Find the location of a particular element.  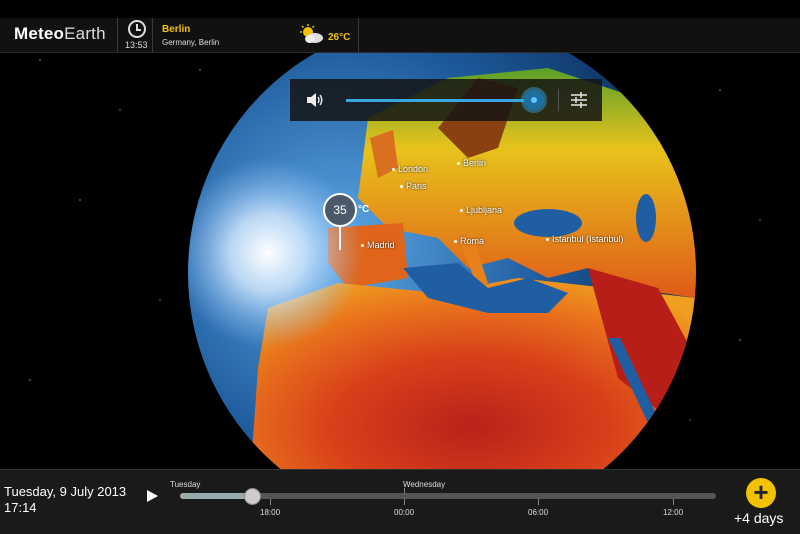

current-date: Tuesday, 9 July 2013 is located at coordinates (65, 491).